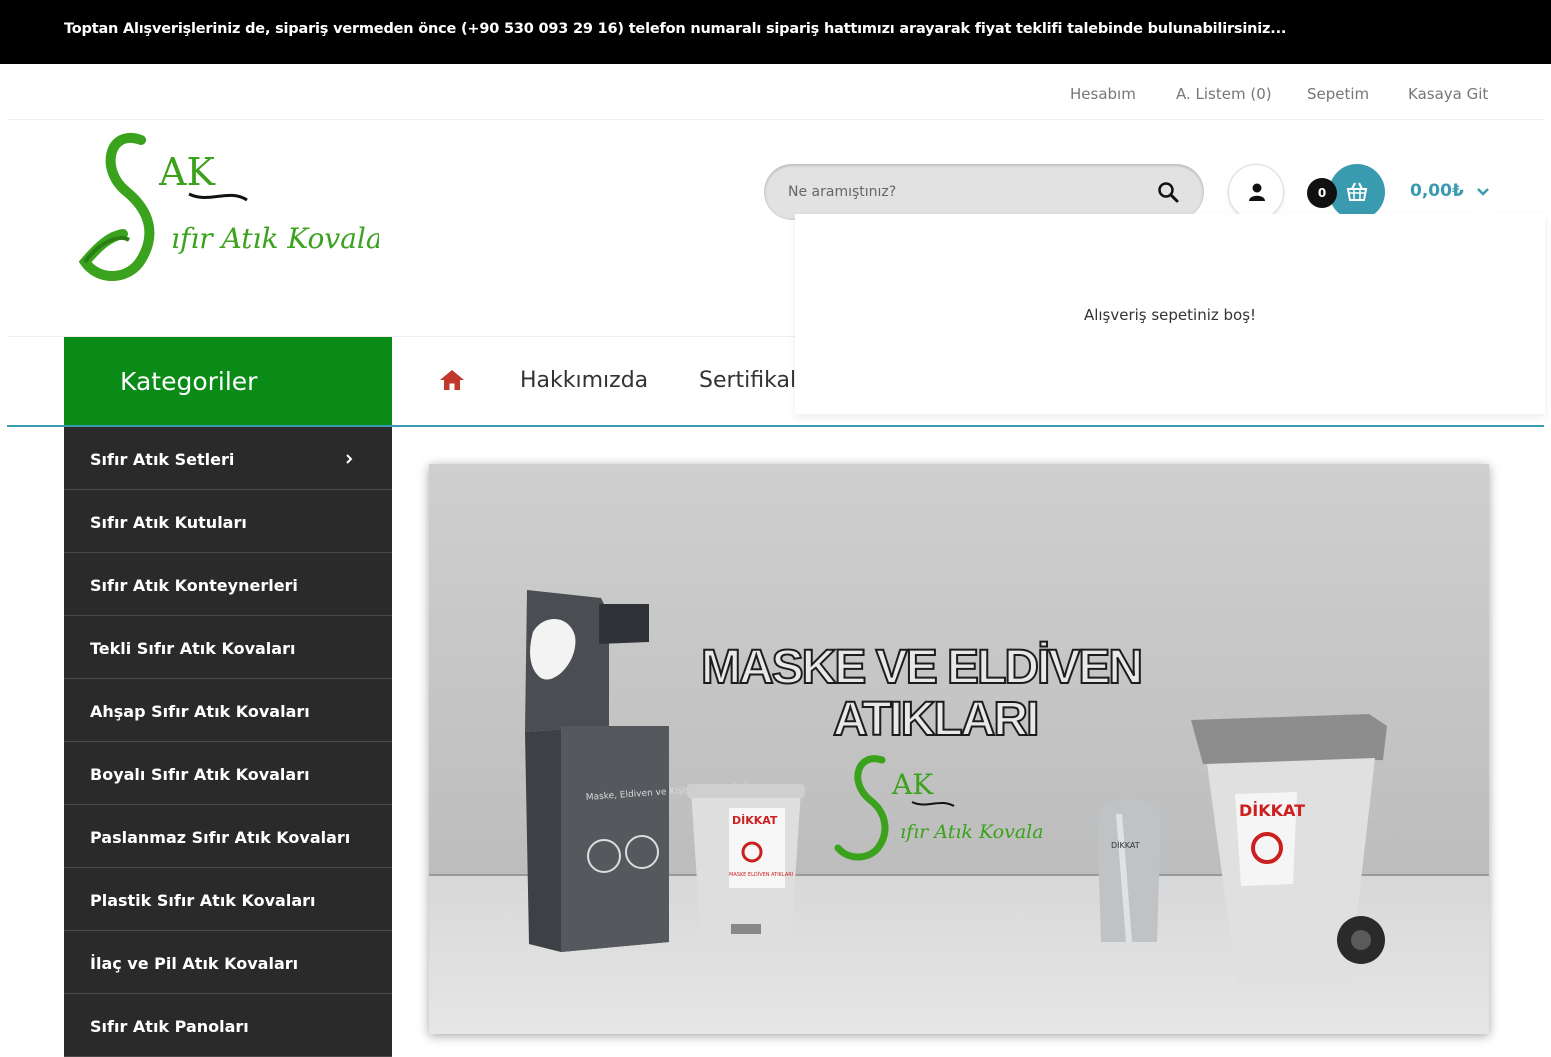  What do you see at coordinates (220, 837) in the screenshot?
I see `category-label: Paslanmaz Sıfır Atık Kovaları` at bounding box center [220, 837].